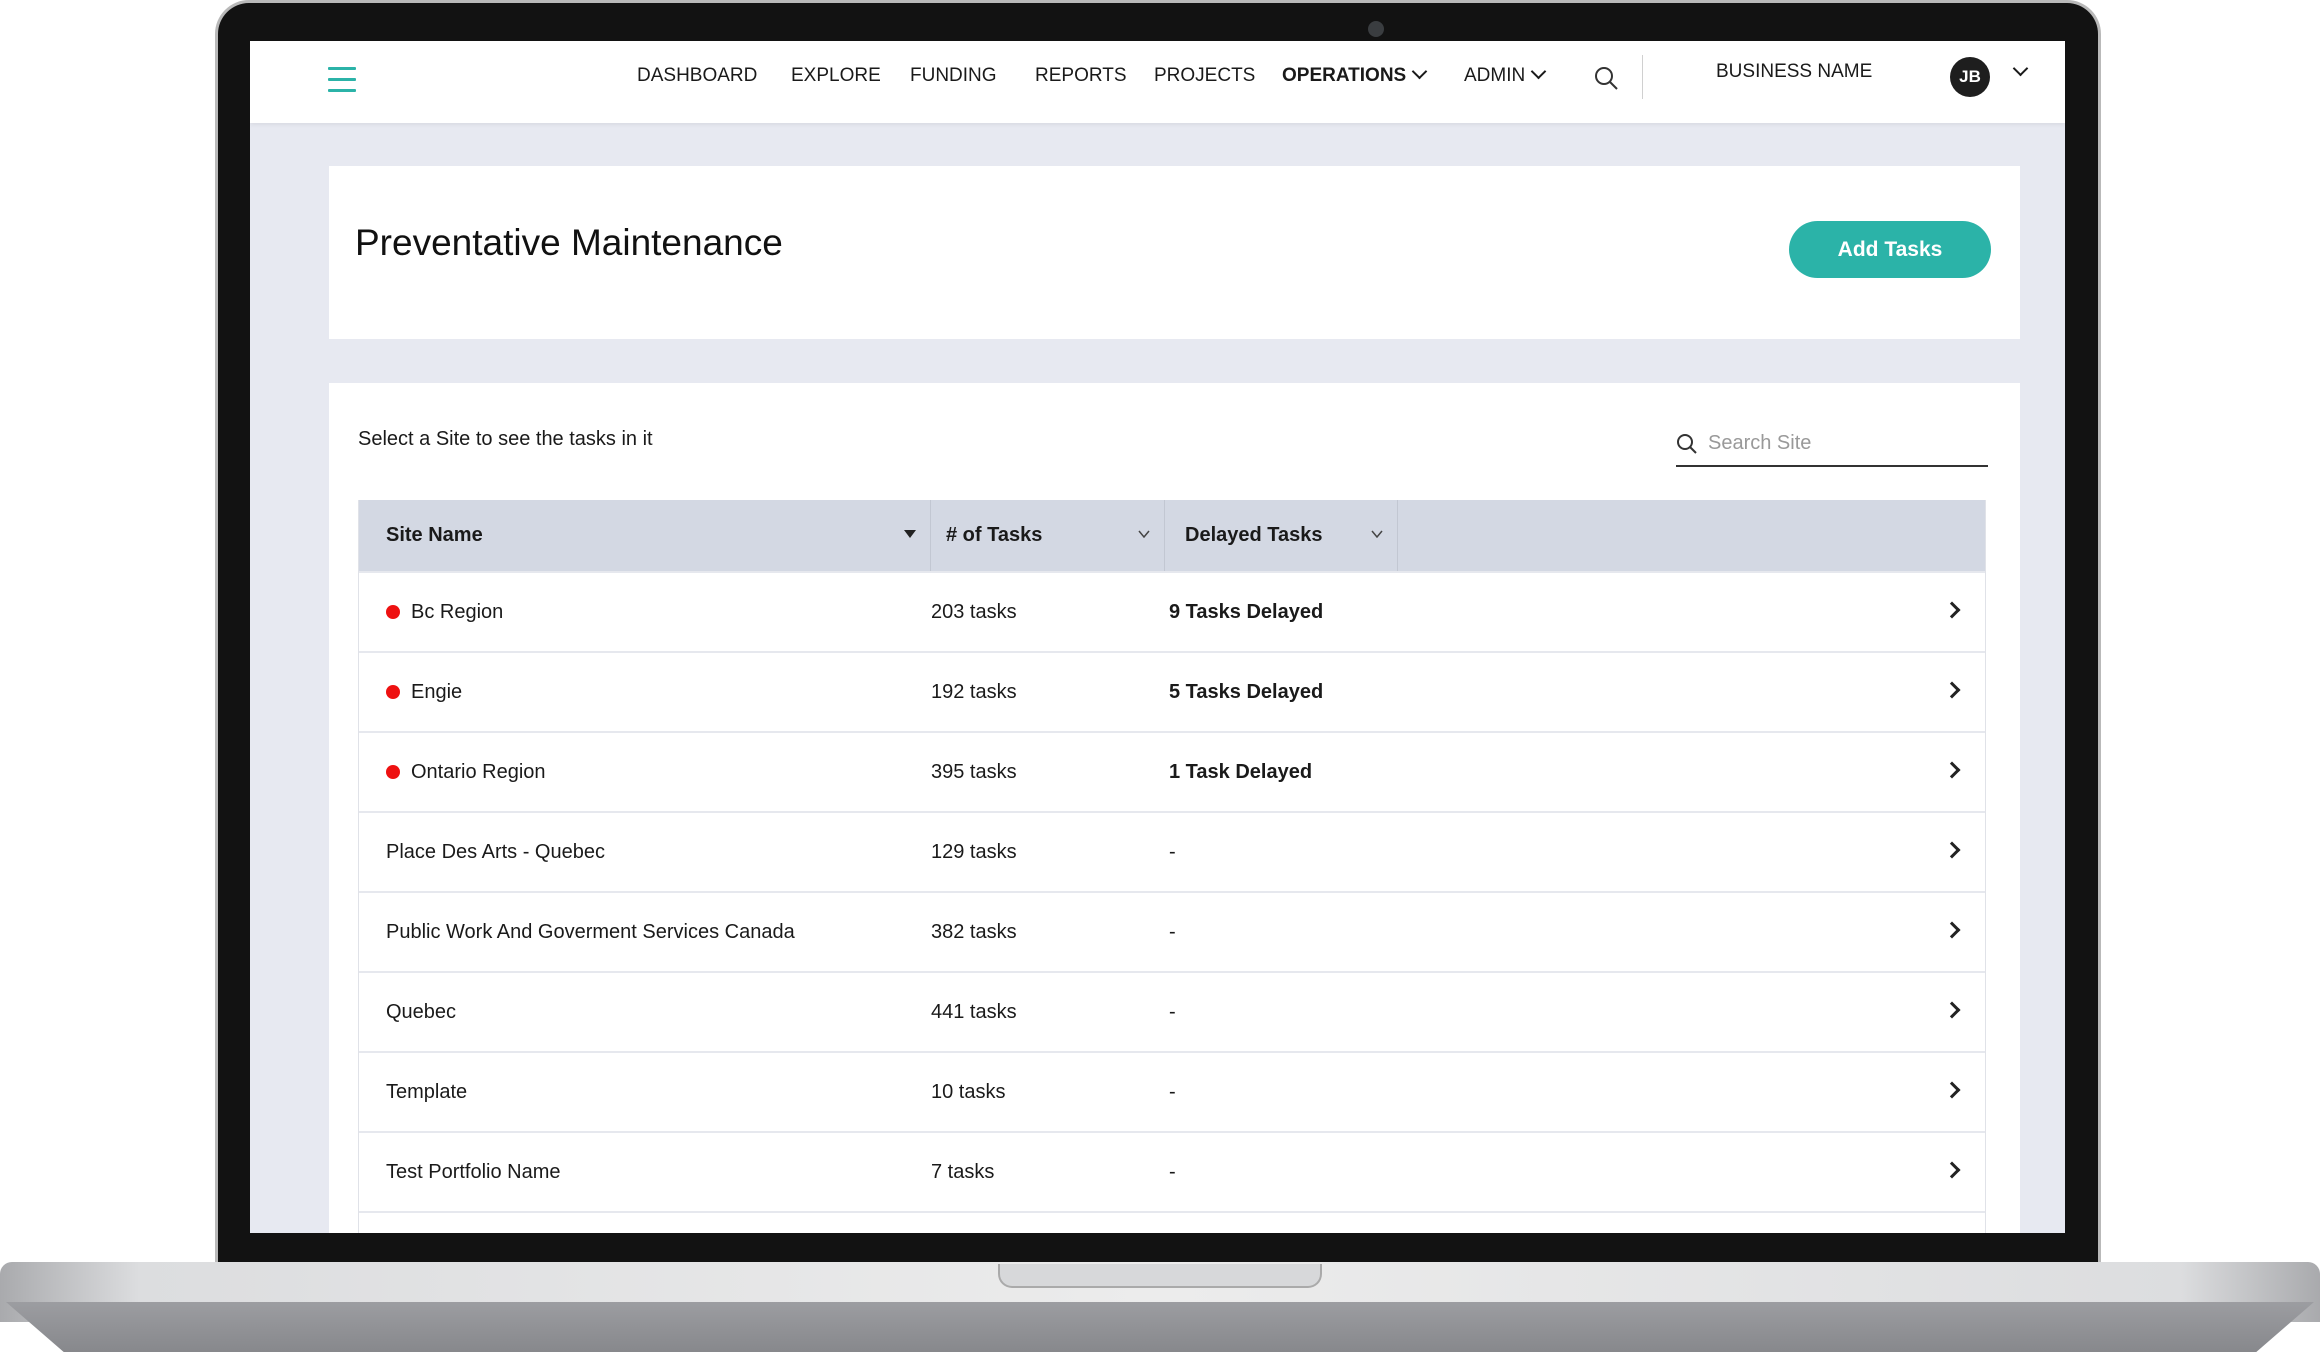 This screenshot has width=2320, height=1362. What do you see at coordinates (639, 692) in the screenshot?
I see `site-name-cell: Engie` at bounding box center [639, 692].